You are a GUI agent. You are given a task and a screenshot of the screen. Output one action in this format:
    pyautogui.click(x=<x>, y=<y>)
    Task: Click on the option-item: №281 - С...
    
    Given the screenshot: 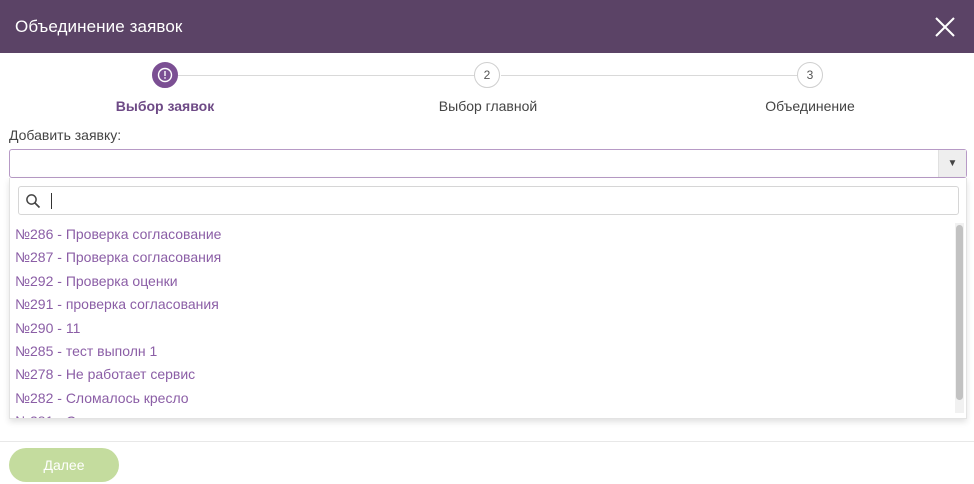 What is the action you would take?
    pyautogui.click(x=482, y=414)
    